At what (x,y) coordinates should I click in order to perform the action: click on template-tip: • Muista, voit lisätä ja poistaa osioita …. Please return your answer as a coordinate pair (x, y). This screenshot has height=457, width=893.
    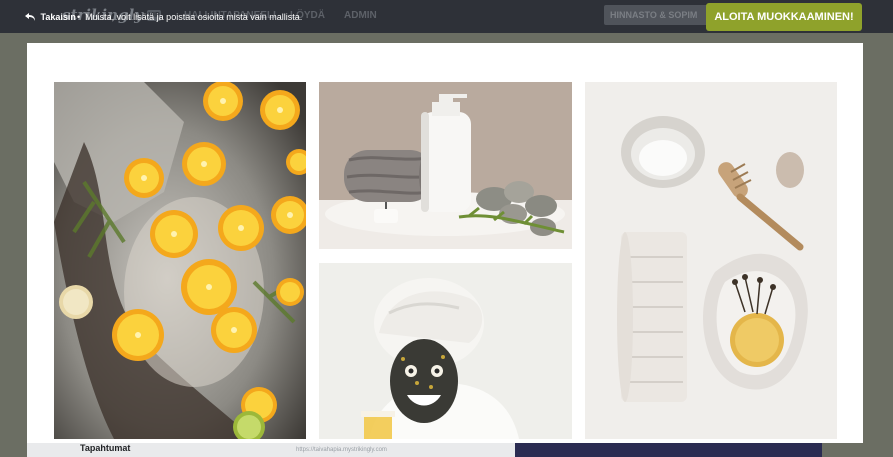
    Looking at the image, I should click on (189, 17).